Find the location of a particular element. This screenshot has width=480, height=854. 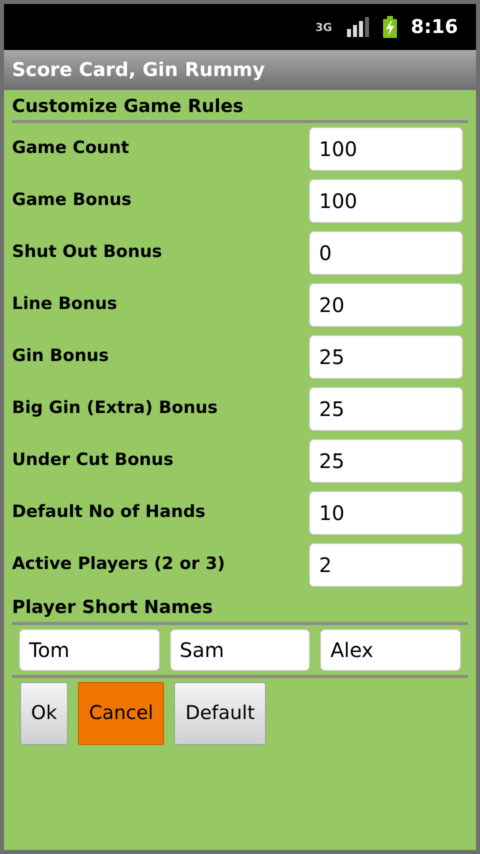

field-label: Shut Out Bonus is located at coordinates (87, 252).